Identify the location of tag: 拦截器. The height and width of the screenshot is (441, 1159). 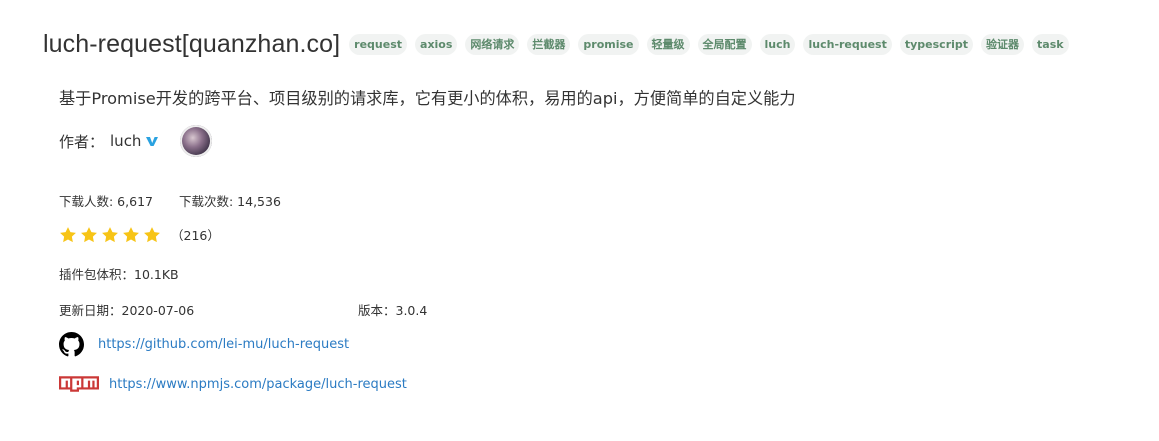
(549, 44).